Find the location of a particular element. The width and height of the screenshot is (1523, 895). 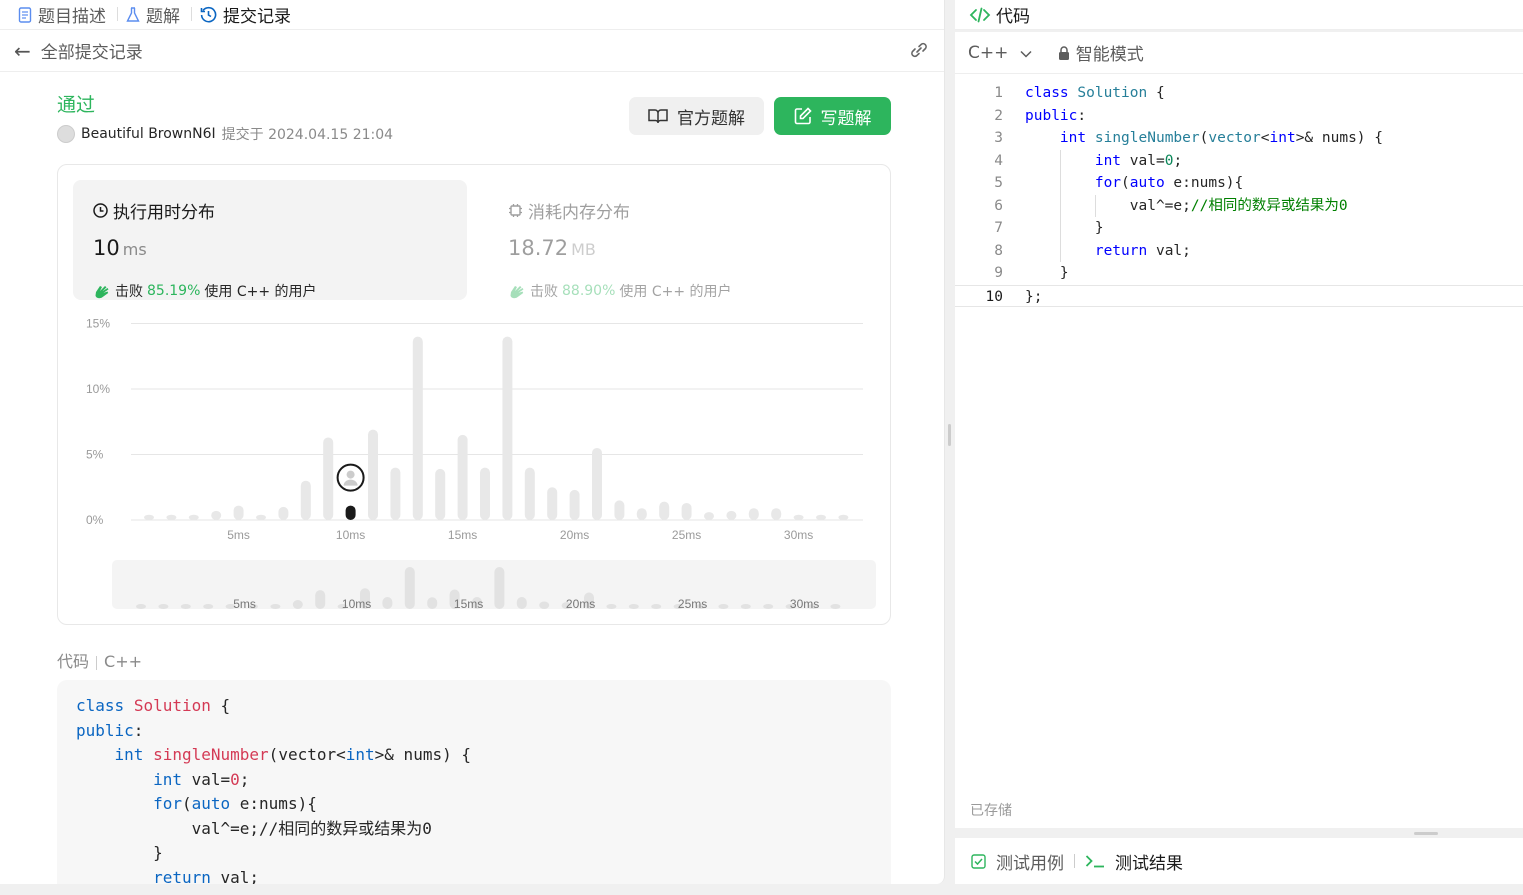

overview-tick-label: 15ms is located at coordinates (468, 604).